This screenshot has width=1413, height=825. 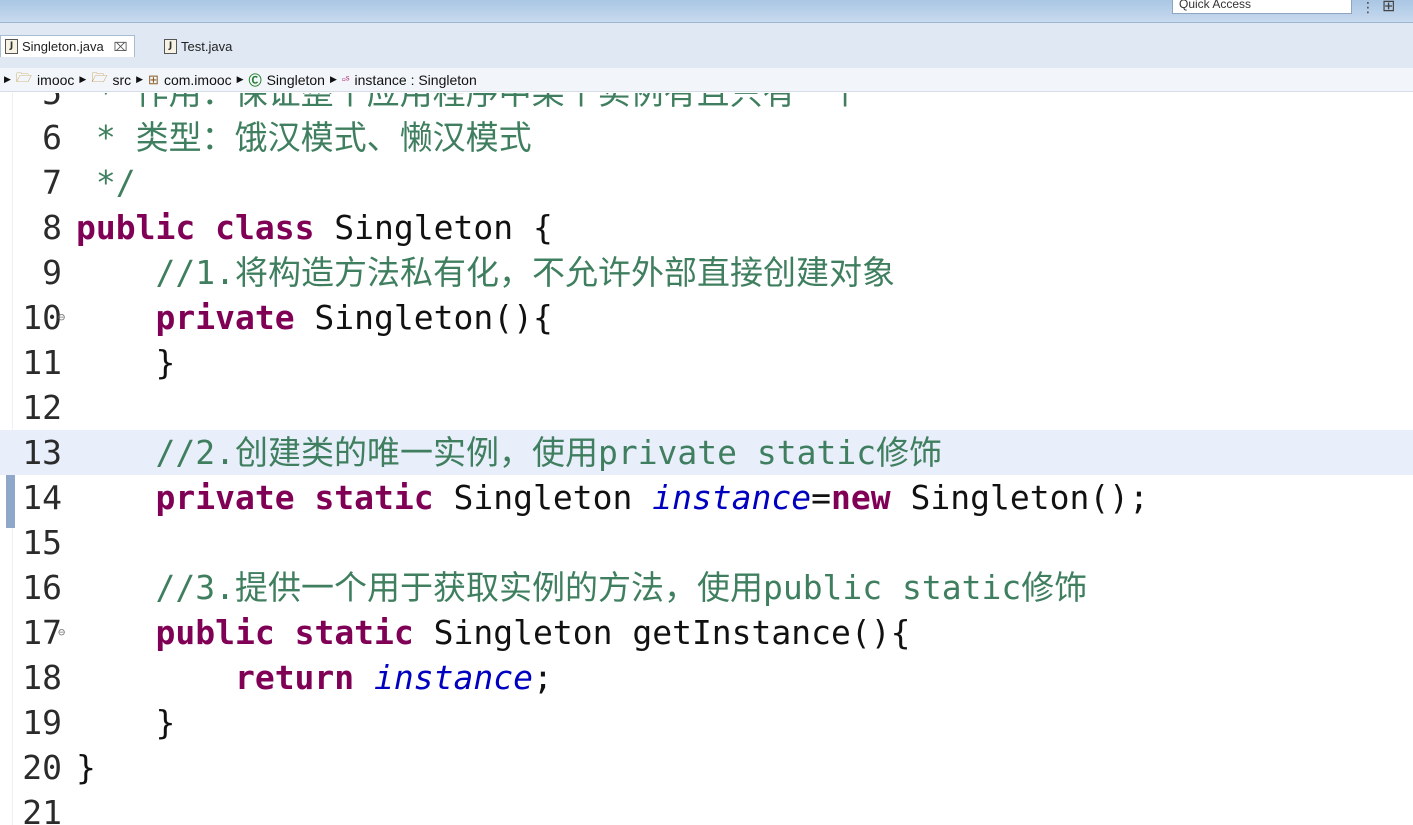 I want to click on code-line-9: 9 //1.将构造方法私有化，不允许外部直接创建对象, so click(x=706, y=272).